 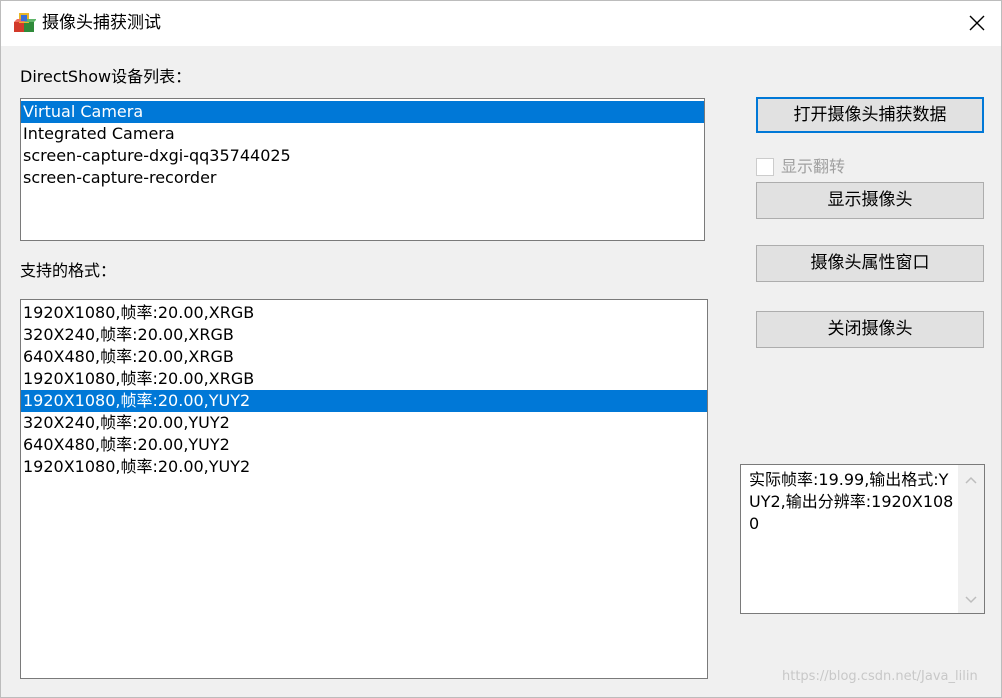 What do you see at coordinates (362, 156) in the screenshot?
I see `device-list-item: screen-capture-dxgi-qq35744025` at bounding box center [362, 156].